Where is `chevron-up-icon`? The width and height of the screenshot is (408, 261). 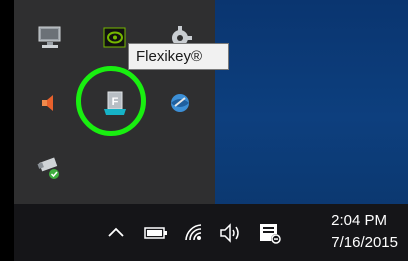
chevron-up-icon is located at coordinates (116, 233).